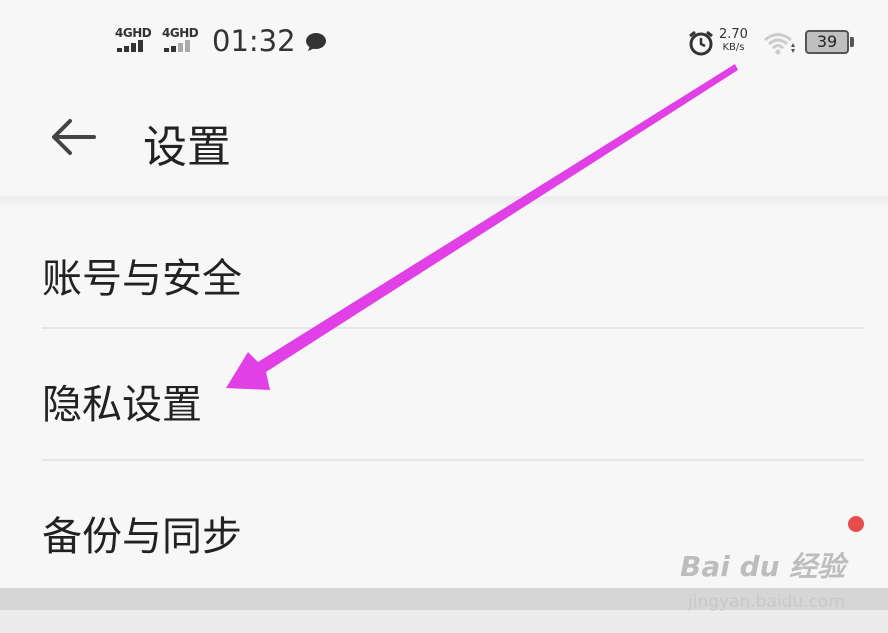 The width and height of the screenshot is (888, 633). What do you see at coordinates (444, 40) in the screenshot?
I see `status-bar: 4GHD 4GHD 01:32 2.70 KB/s 39` at bounding box center [444, 40].